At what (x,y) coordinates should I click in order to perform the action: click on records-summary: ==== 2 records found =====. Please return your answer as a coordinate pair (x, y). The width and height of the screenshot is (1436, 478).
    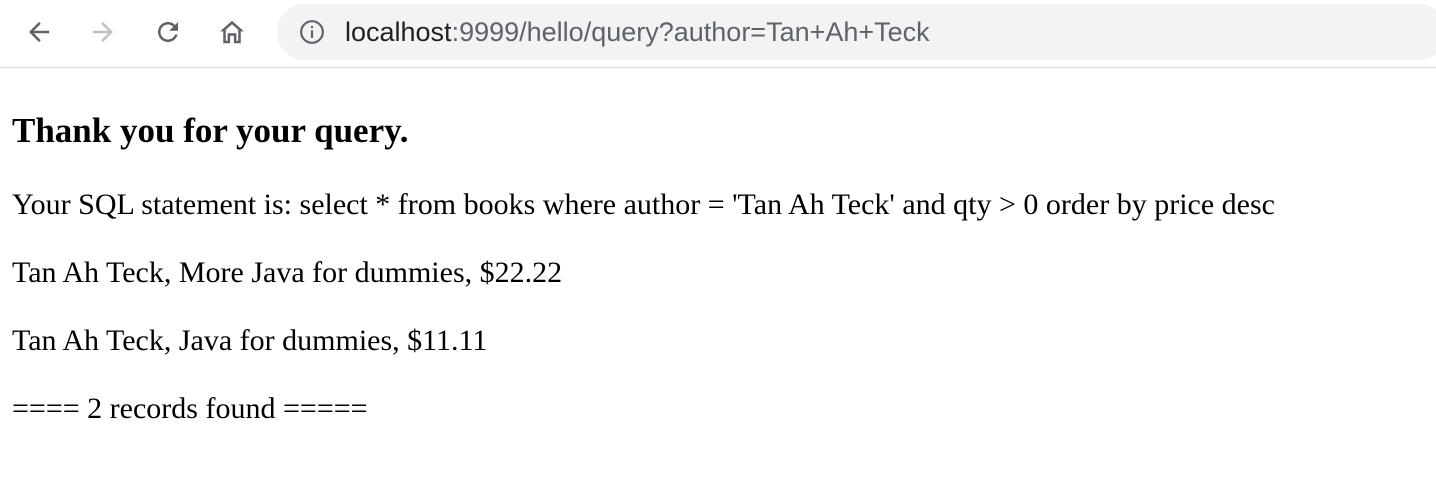
    Looking at the image, I should click on (190, 408).